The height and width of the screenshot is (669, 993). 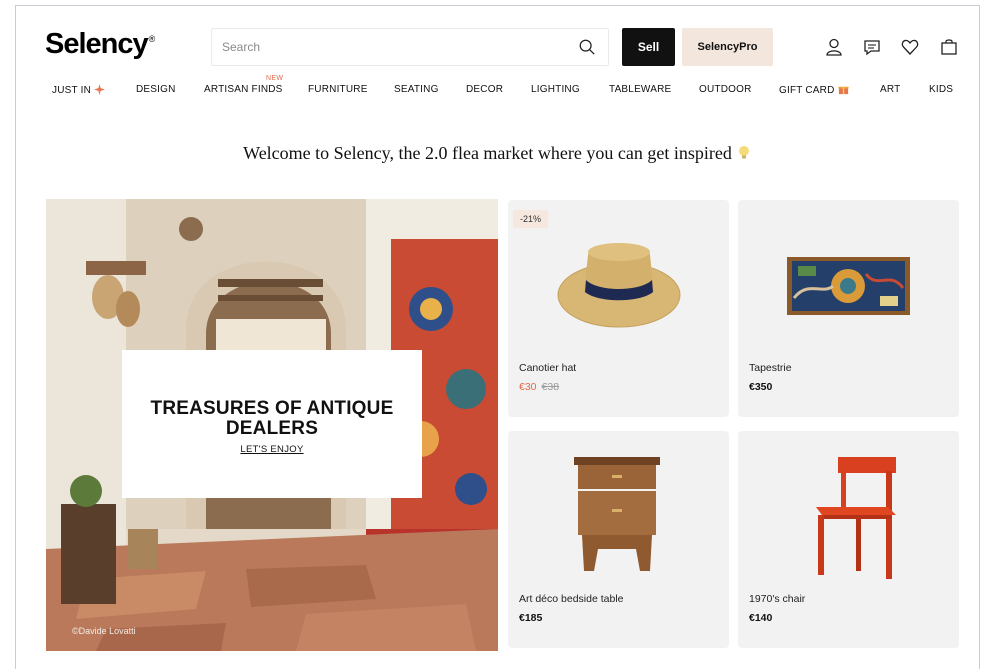 What do you see at coordinates (761, 387) in the screenshot?
I see `product-price: €350` at bounding box center [761, 387].